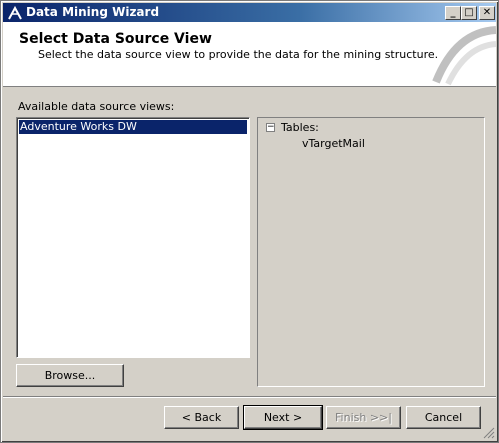 This screenshot has height=443, width=499. What do you see at coordinates (15, 12) in the screenshot?
I see `data-mining-wizard-icon` at bounding box center [15, 12].